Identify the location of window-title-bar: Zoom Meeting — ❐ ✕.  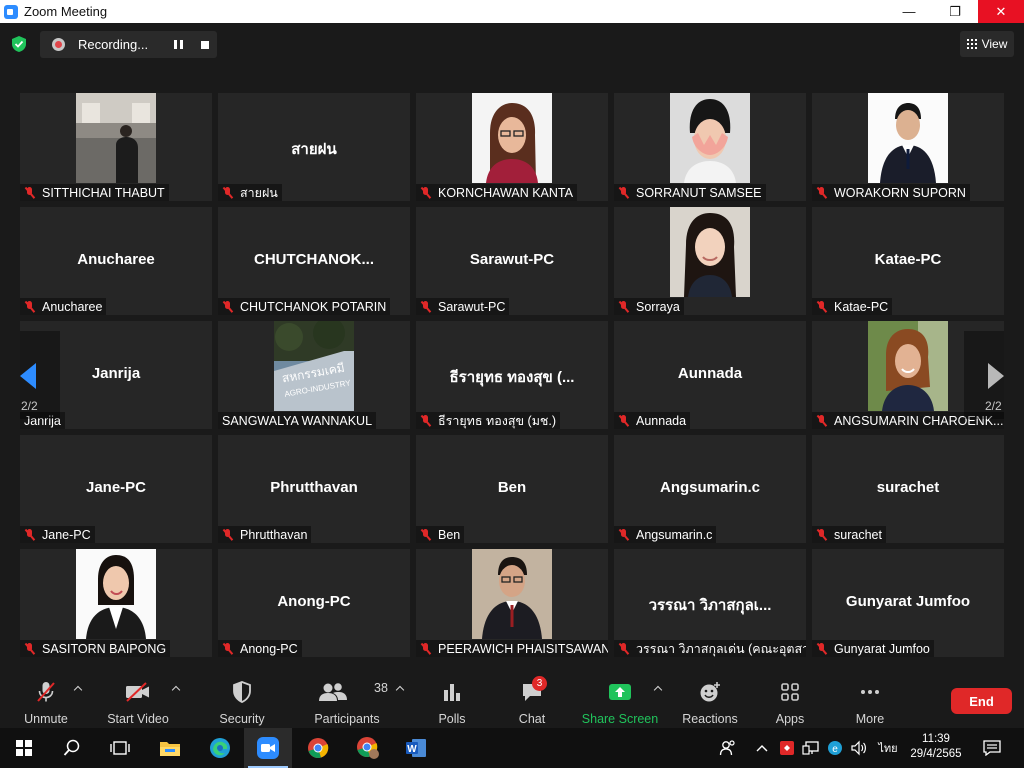
(512, 11).